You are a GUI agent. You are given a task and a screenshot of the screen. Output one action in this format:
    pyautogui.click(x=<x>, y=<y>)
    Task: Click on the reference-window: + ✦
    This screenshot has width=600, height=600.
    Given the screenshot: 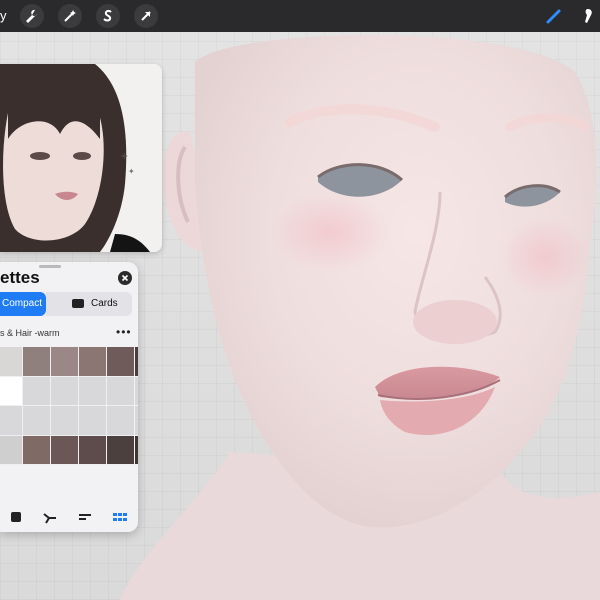 What is the action you would take?
    pyautogui.click(x=81, y=158)
    